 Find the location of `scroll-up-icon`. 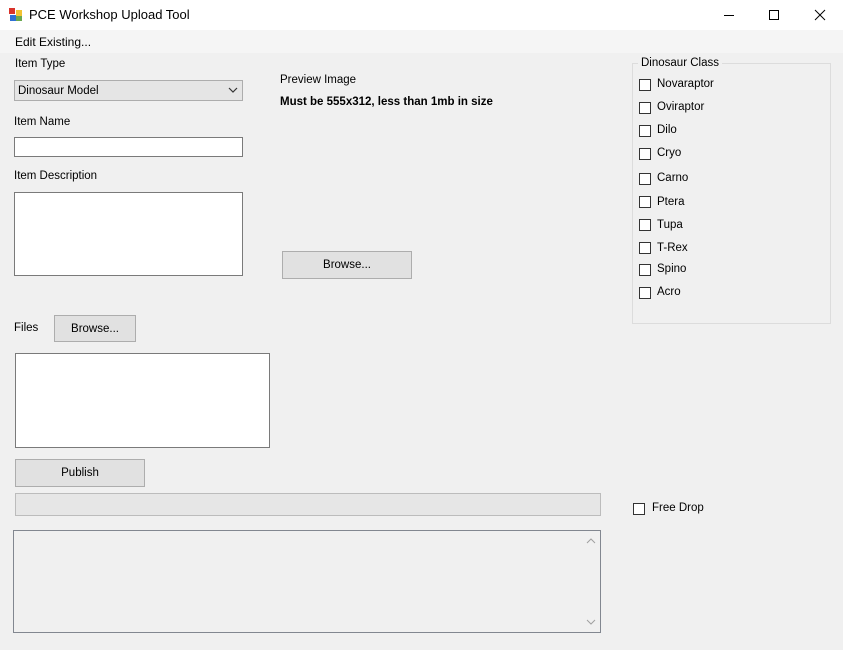

scroll-up-icon is located at coordinates (591, 541).